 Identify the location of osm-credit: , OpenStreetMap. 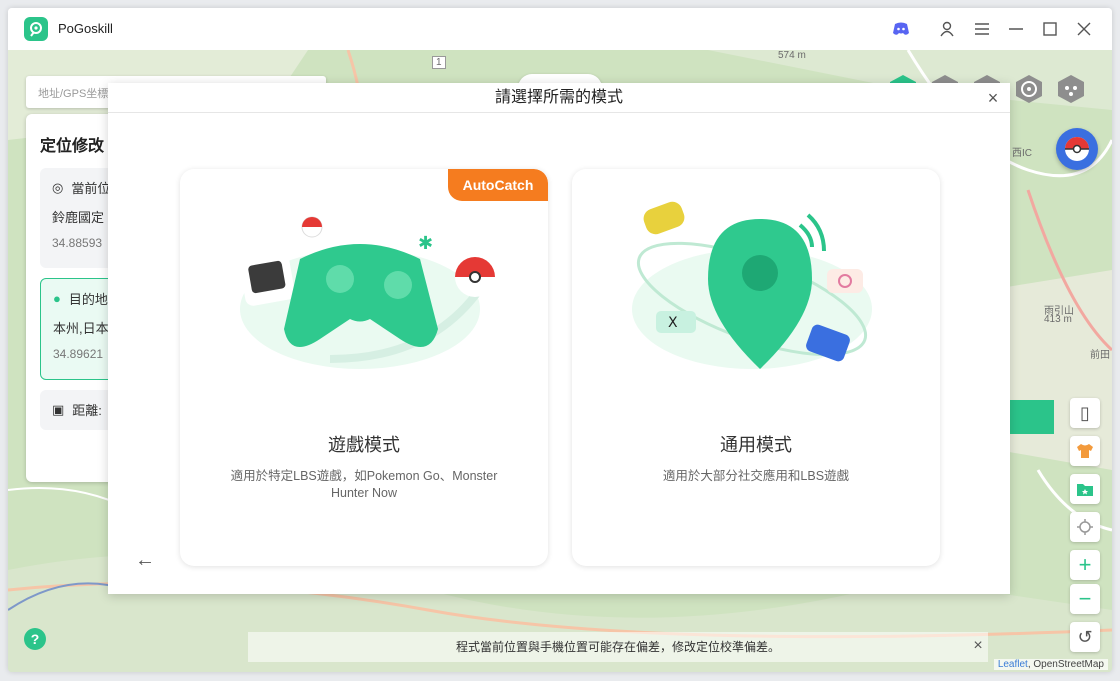
(1065, 664).